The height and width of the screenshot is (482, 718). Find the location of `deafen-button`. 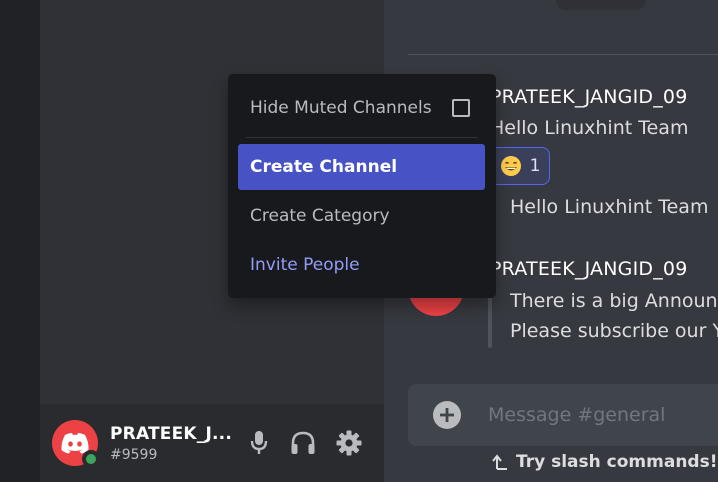

deafen-button is located at coordinates (303, 443).